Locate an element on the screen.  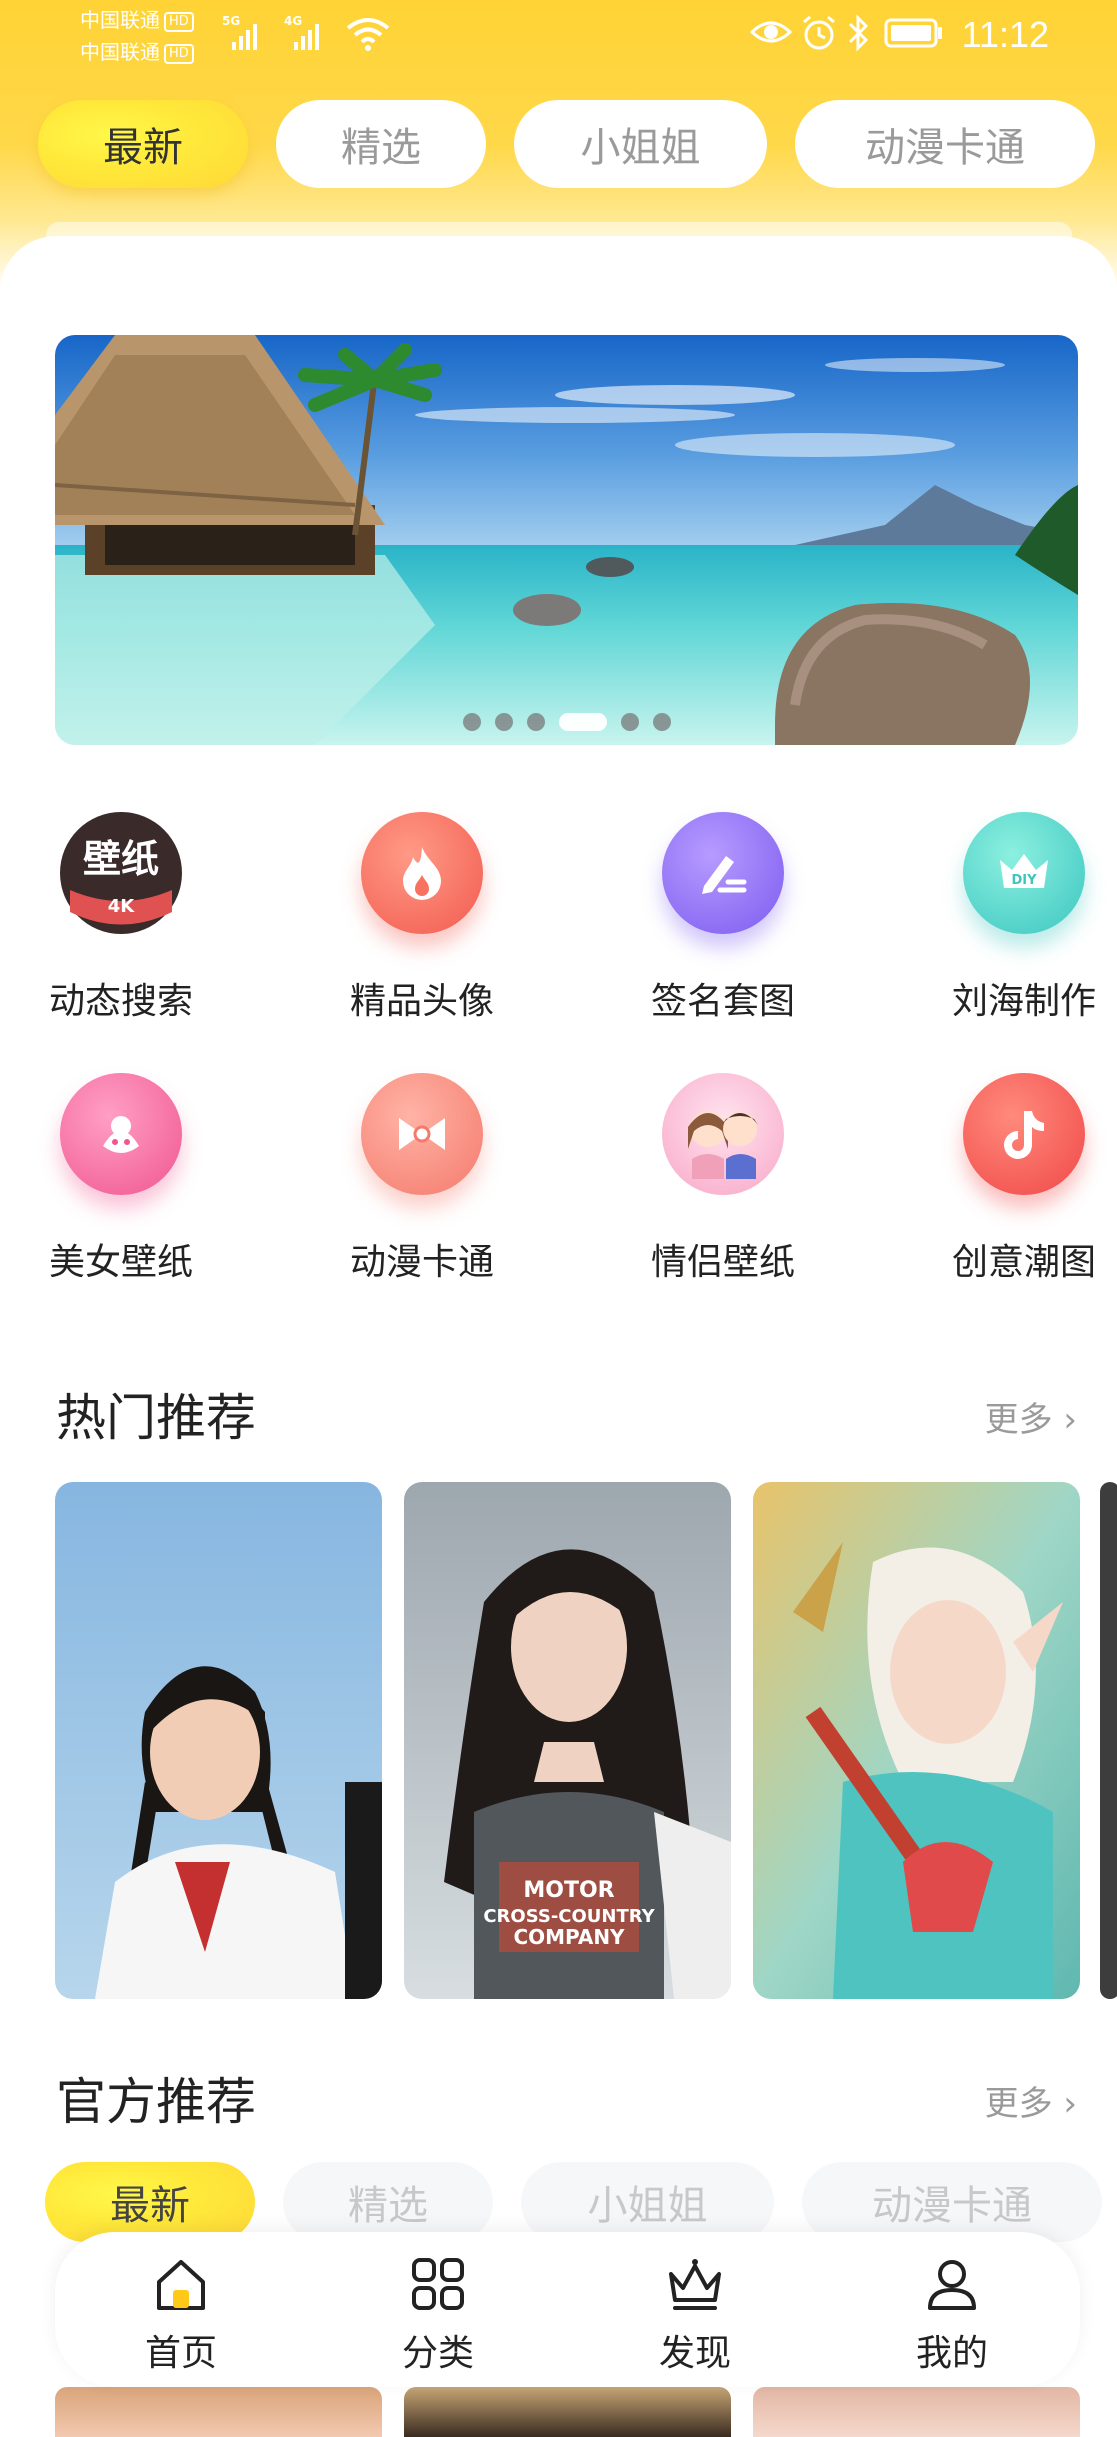
grid-premium-avatar: 精品头像 is located at coordinates (422, 922).